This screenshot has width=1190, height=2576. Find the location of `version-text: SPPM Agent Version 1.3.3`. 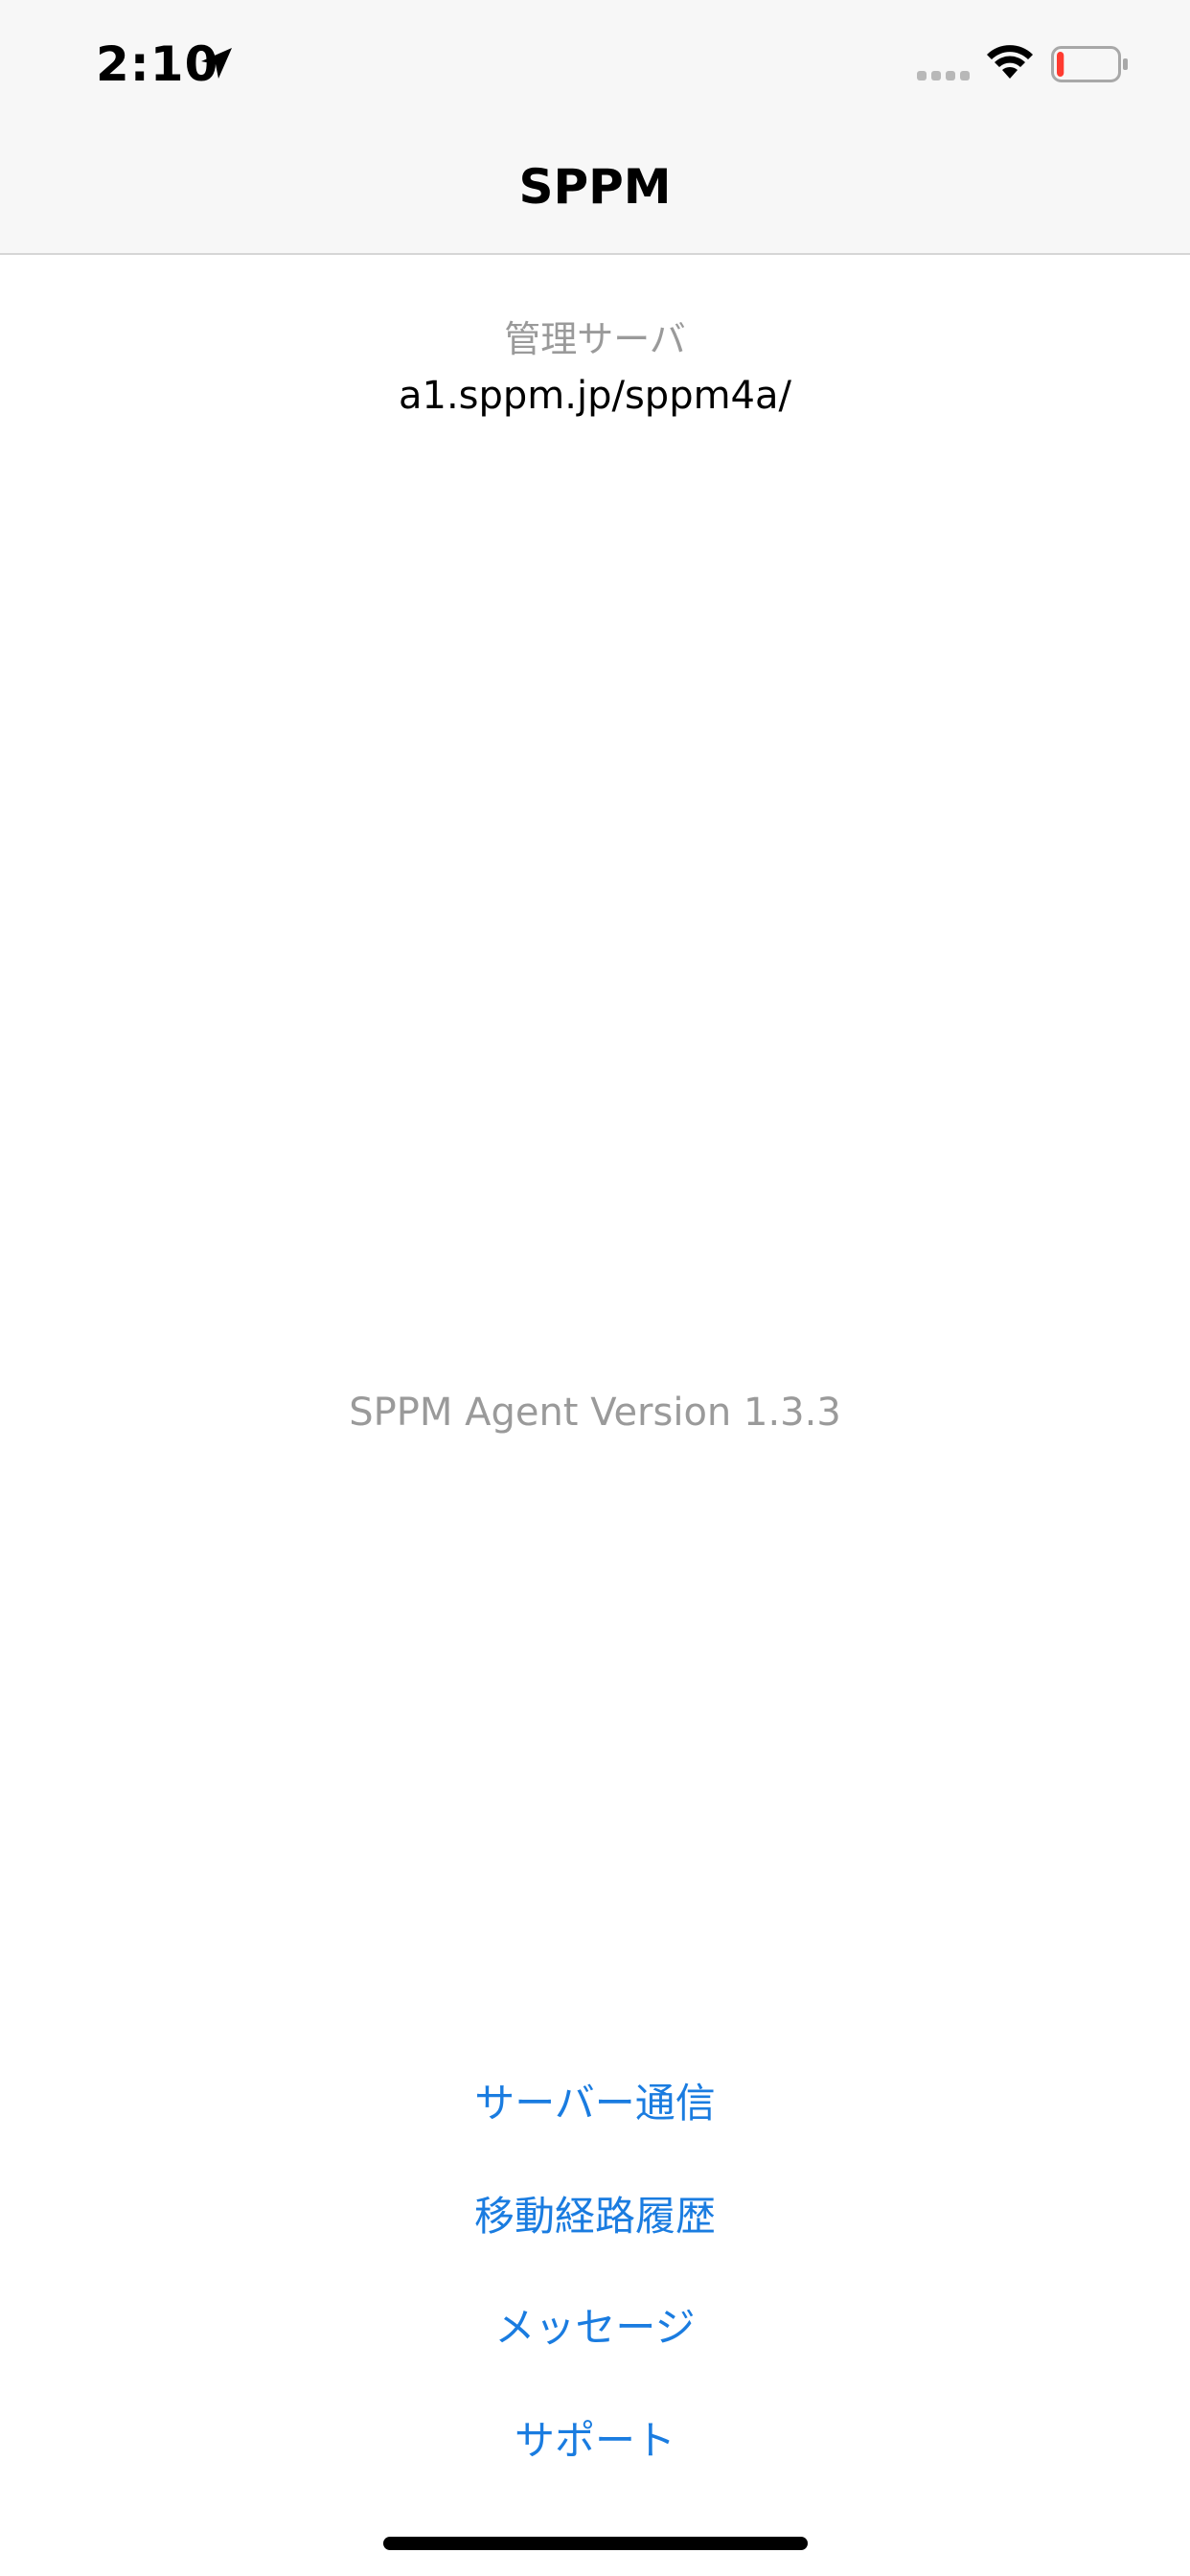

version-text: SPPM Agent Version 1.3.3 is located at coordinates (595, 1413).